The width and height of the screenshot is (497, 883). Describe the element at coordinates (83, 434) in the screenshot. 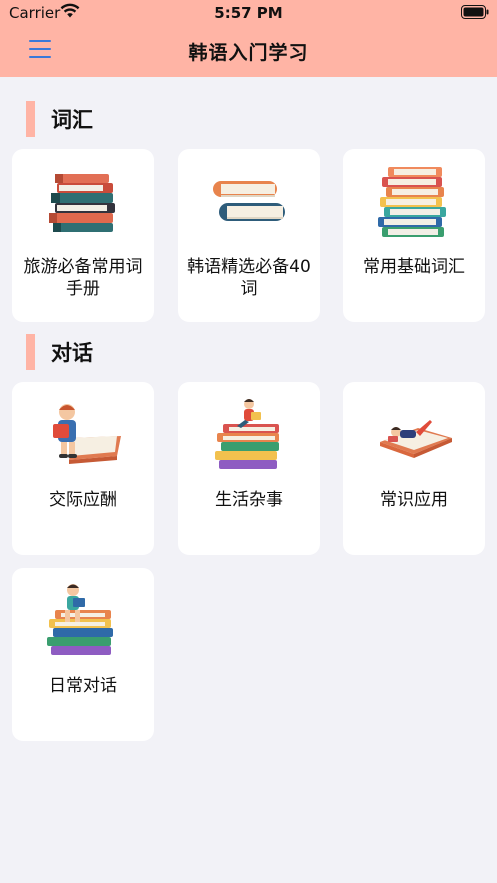

I see `child-reading-icon` at that location.